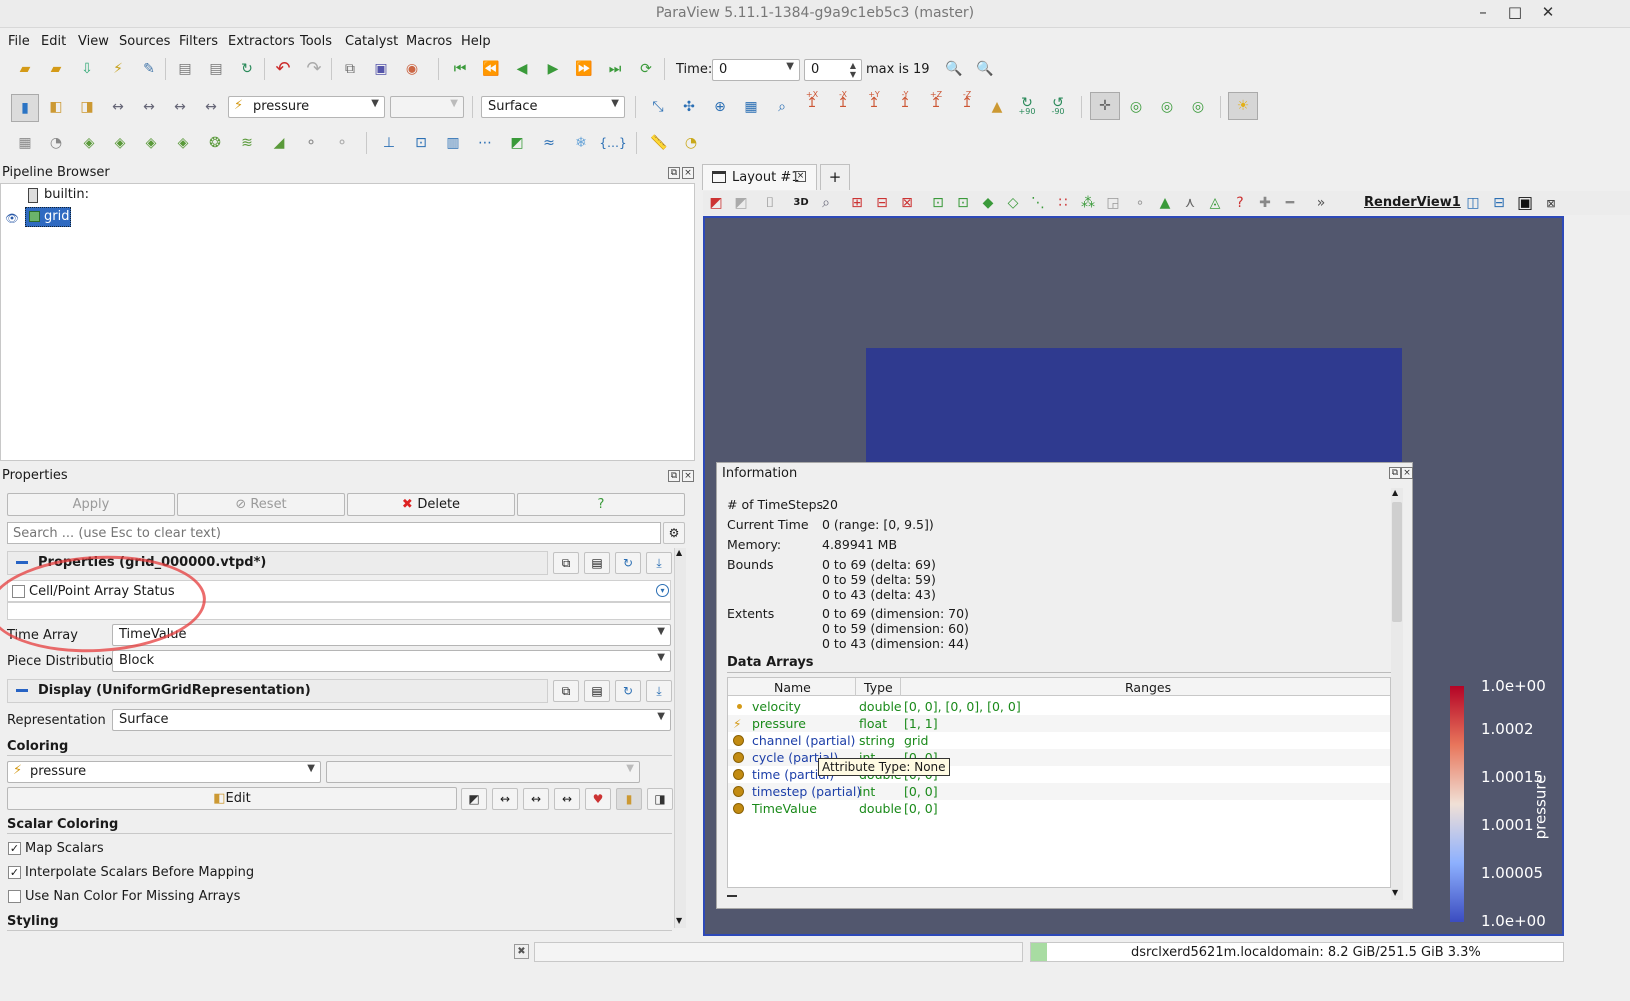 The width and height of the screenshot is (1630, 1001). What do you see at coordinates (1058, 104) in the screenshot?
I see `rotate-minus-90-icon: -90 ↺` at bounding box center [1058, 104].